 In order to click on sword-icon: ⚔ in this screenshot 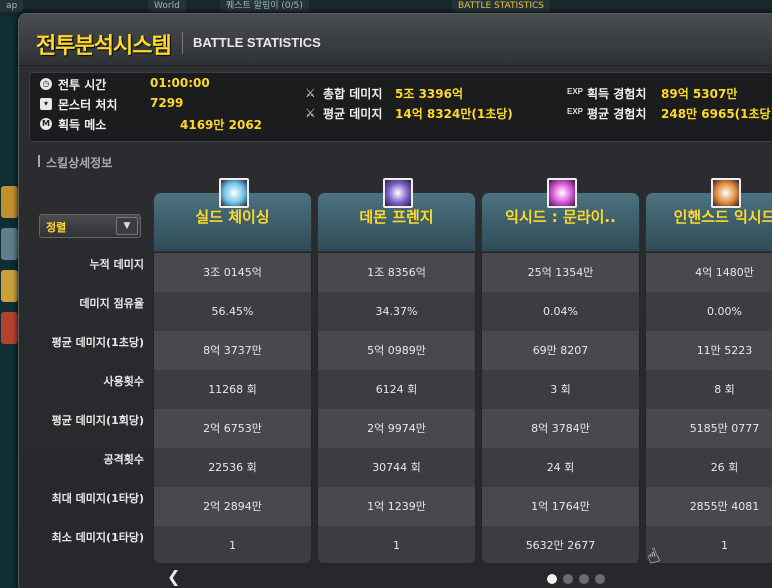, I will do `click(310, 113)`.